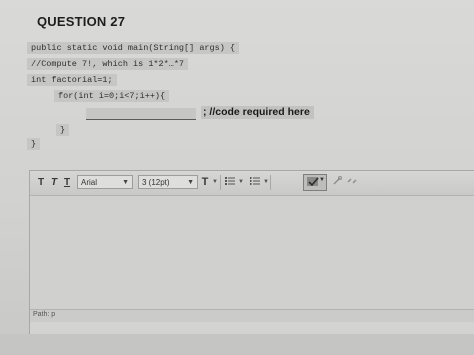 The height and width of the screenshot is (355, 474). Describe the element at coordinates (81, 21) in the screenshot. I see `question-title: QUESTION 27` at that location.